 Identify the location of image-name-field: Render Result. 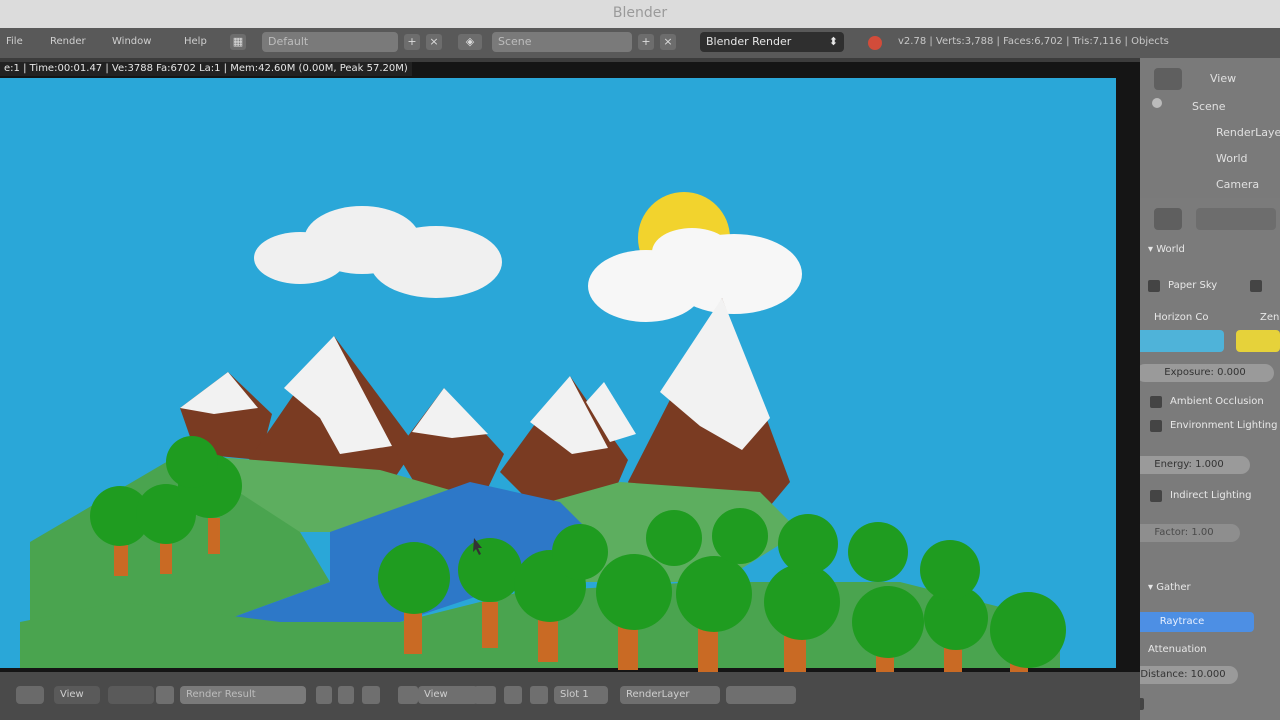
(243, 695).